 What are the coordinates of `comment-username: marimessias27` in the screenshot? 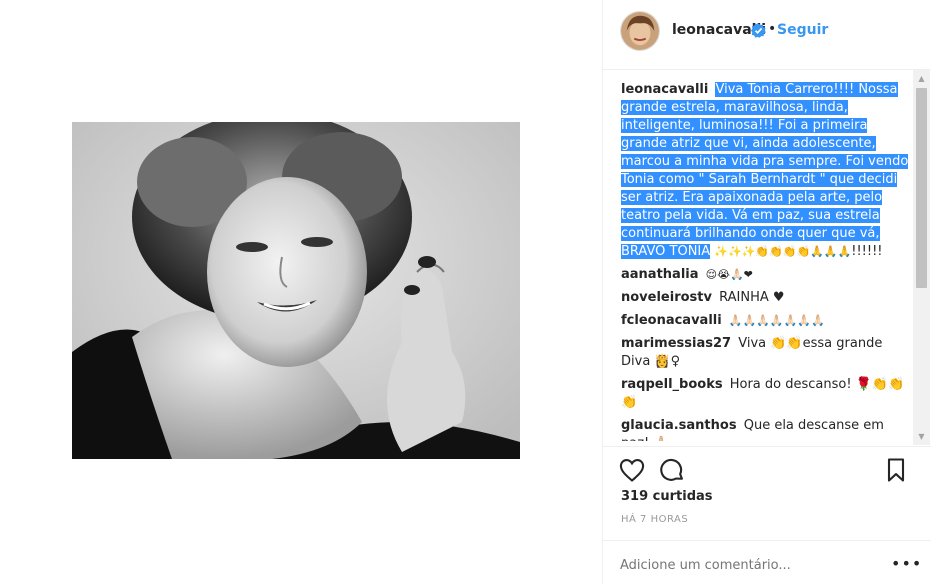 It's located at (676, 343).